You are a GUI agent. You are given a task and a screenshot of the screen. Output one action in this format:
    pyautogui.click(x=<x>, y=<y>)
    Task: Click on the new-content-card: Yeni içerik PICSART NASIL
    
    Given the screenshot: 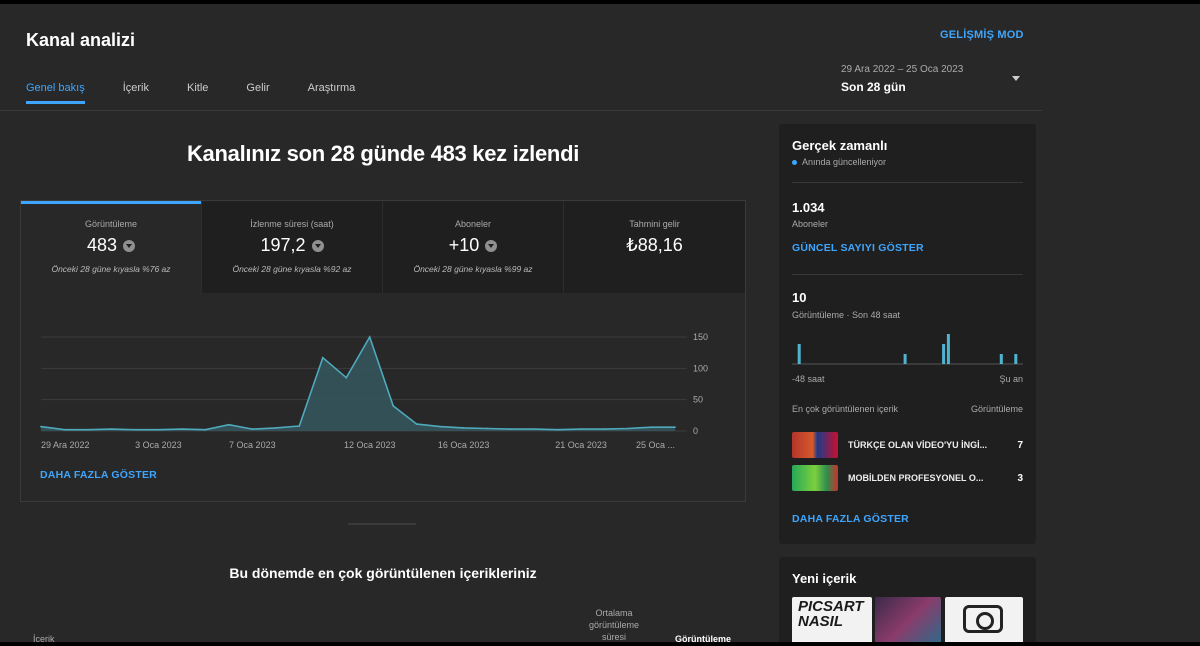 What is the action you would take?
    pyautogui.click(x=907, y=599)
    